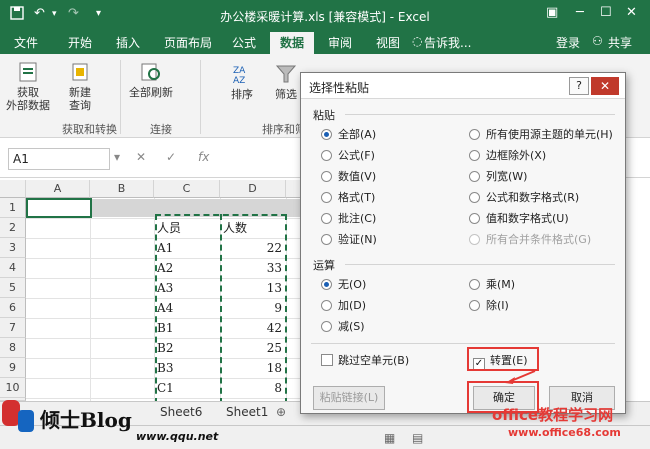  I want to click on row-header: 6, so click(13, 308).